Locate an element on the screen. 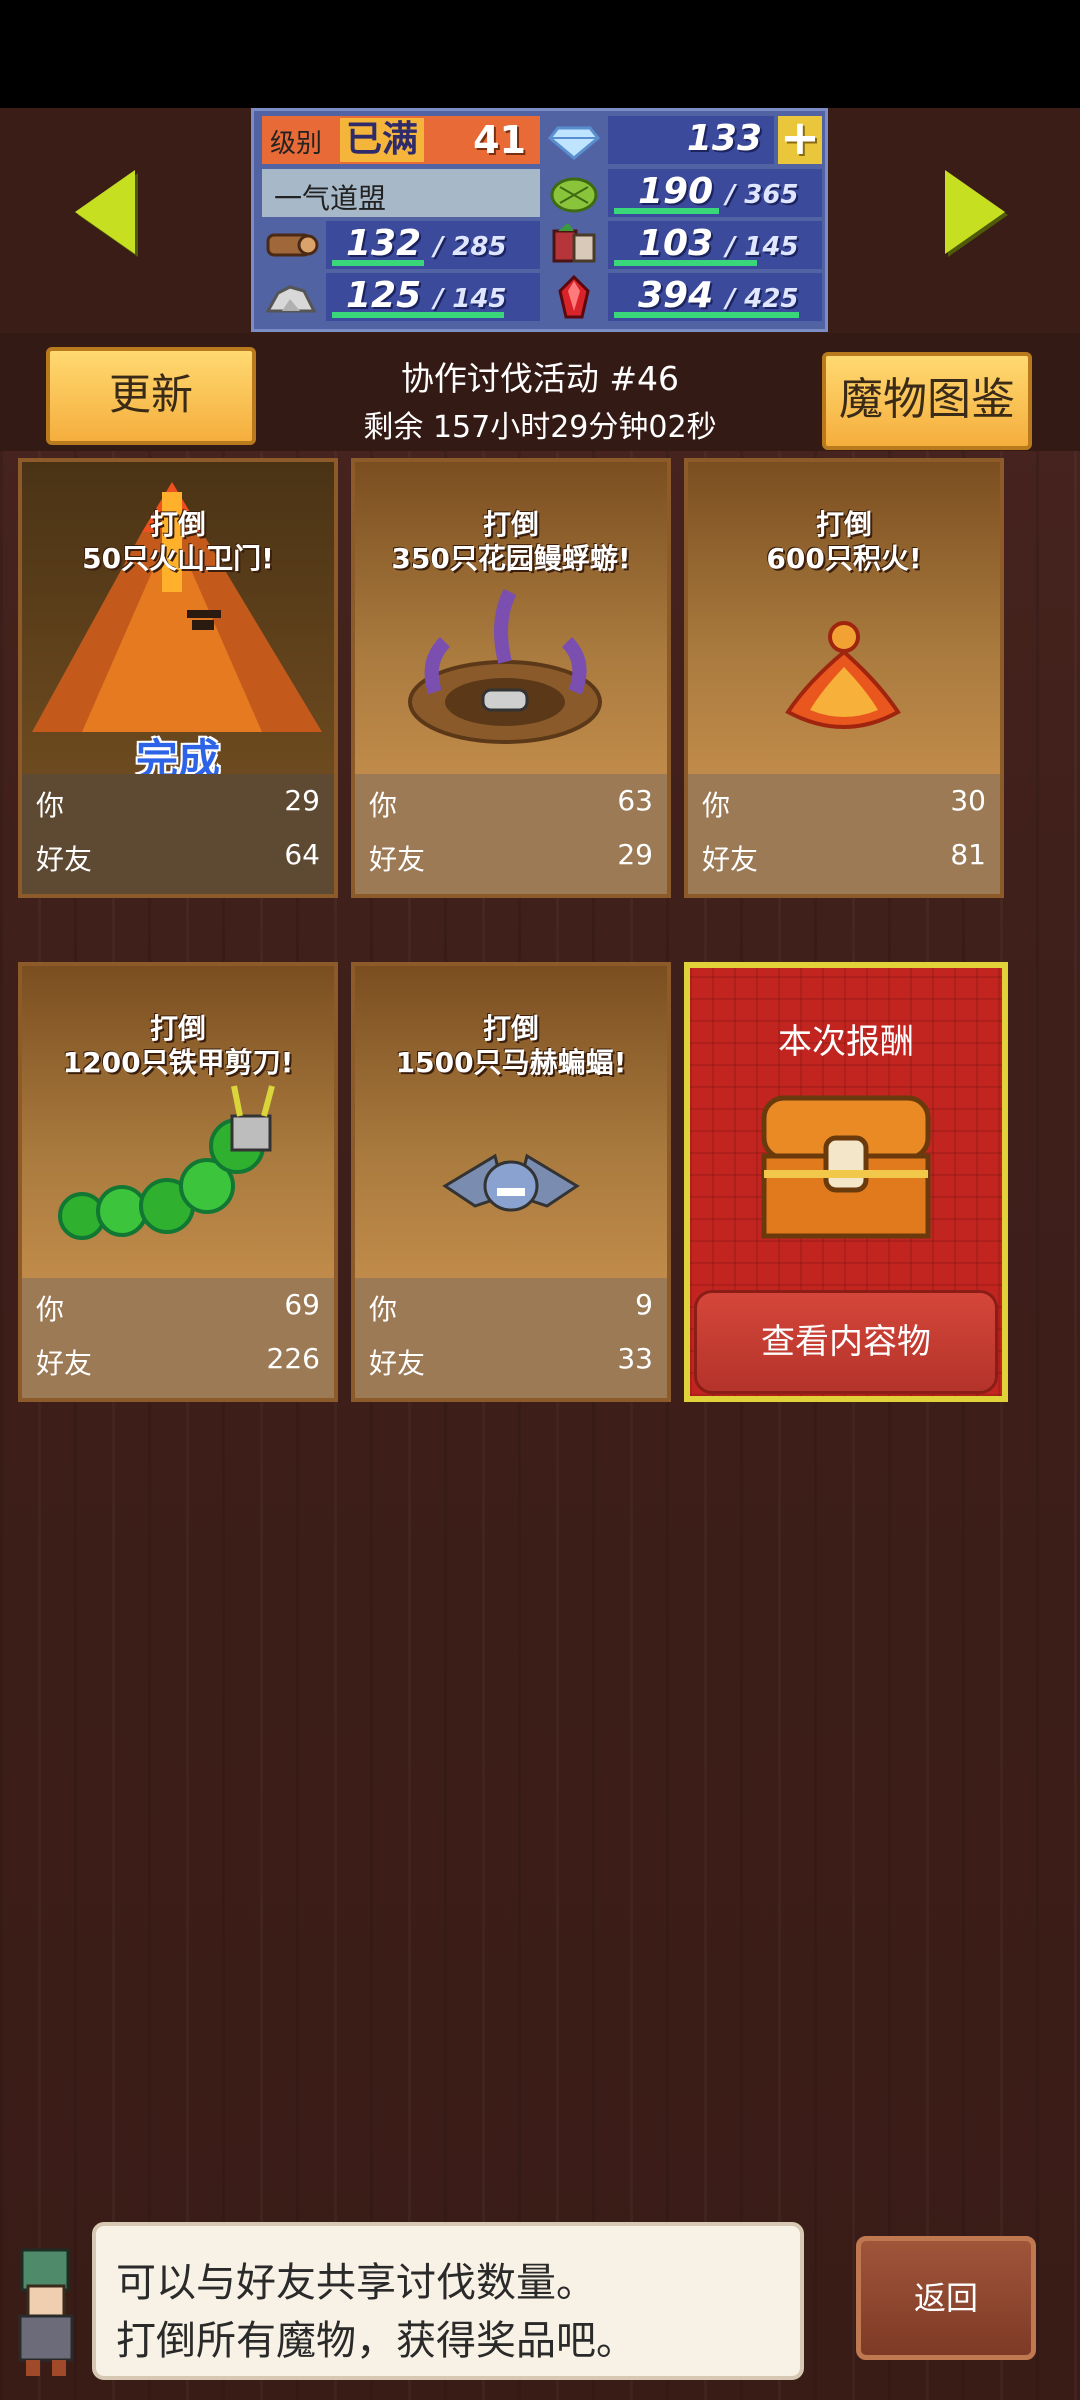 This screenshot has height=2400, width=1080. dialog-line-2: 打倒所有魔物，获得奖品吧。 is located at coordinates (376, 2341).